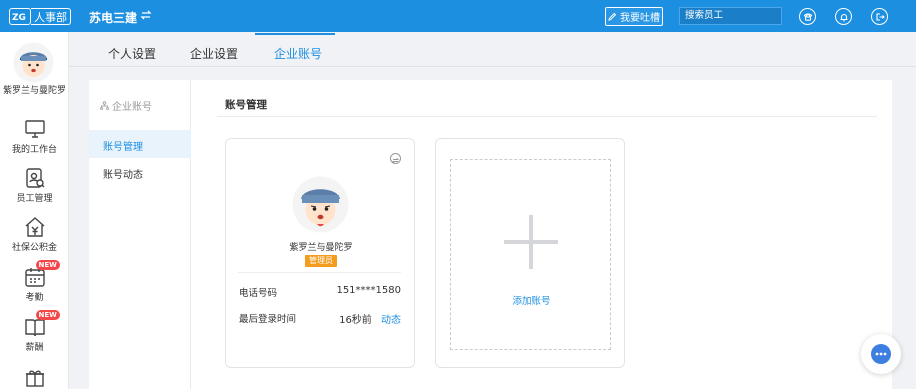 This screenshot has height=389, width=916. Describe the element at coordinates (640, 18) in the screenshot. I see `feedback-label: 我要吐槽` at that location.